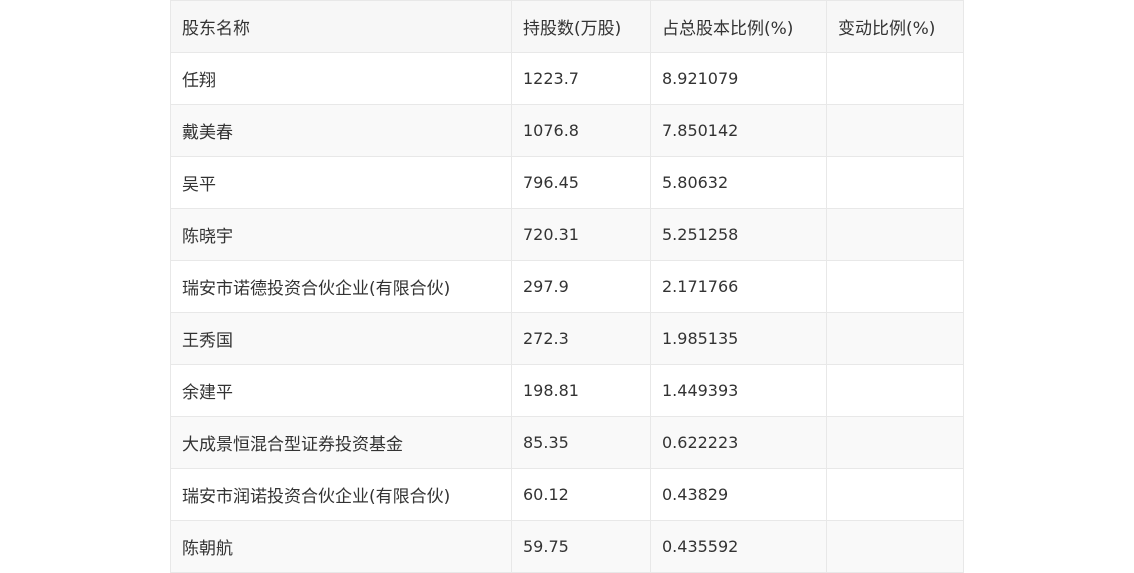 Image resolution: width=1134 pixels, height=573 pixels. Describe the element at coordinates (581, 390) in the screenshot. I see `cell-shares-held: 198.81` at that location.